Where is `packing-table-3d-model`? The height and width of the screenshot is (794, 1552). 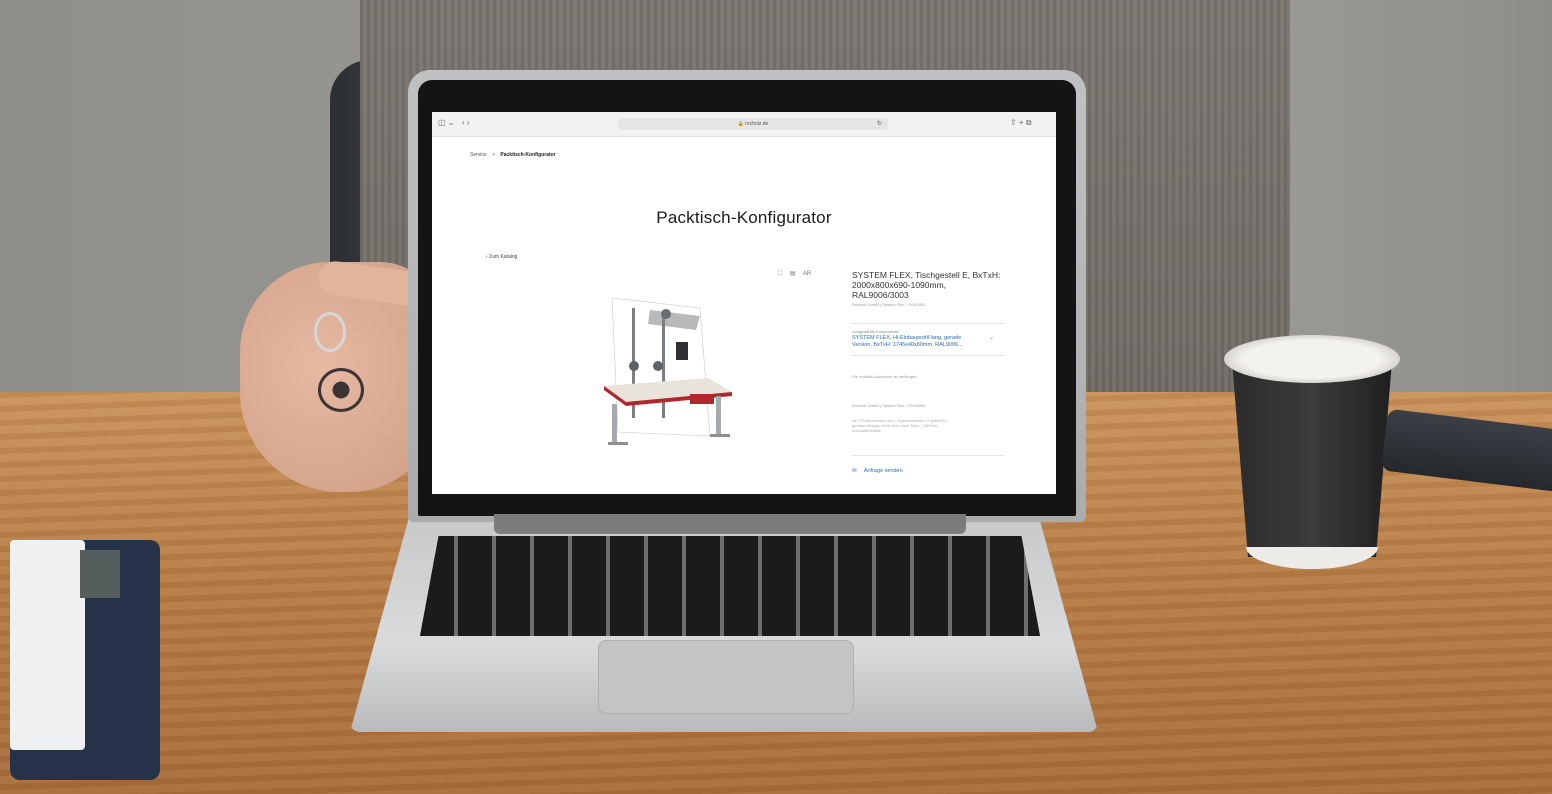 packing-table-3d-model is located at coordinates (667, 369).